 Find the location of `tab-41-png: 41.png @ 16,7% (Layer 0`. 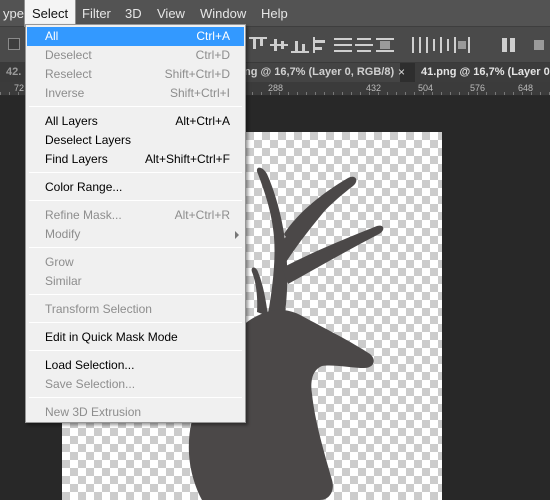

tab-41-png: 41.png @ 16,7% (Layer 0 is located at coordinates (482, 72).